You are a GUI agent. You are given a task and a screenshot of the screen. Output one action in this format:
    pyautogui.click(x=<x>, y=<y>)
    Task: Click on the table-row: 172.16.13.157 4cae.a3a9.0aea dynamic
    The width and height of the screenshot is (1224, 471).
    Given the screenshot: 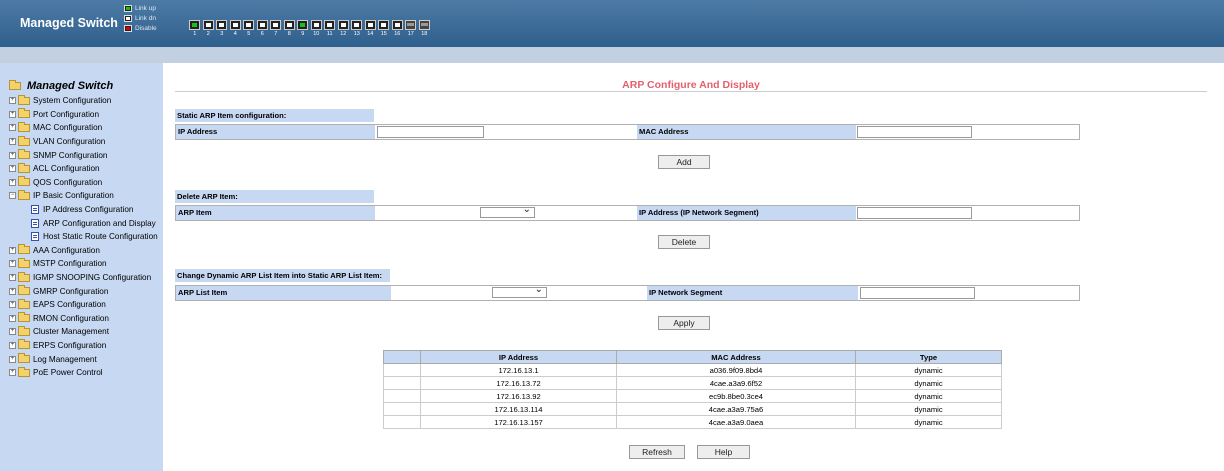 What is the action you would take?
    pyautogui.click(x=692, y=422)
    